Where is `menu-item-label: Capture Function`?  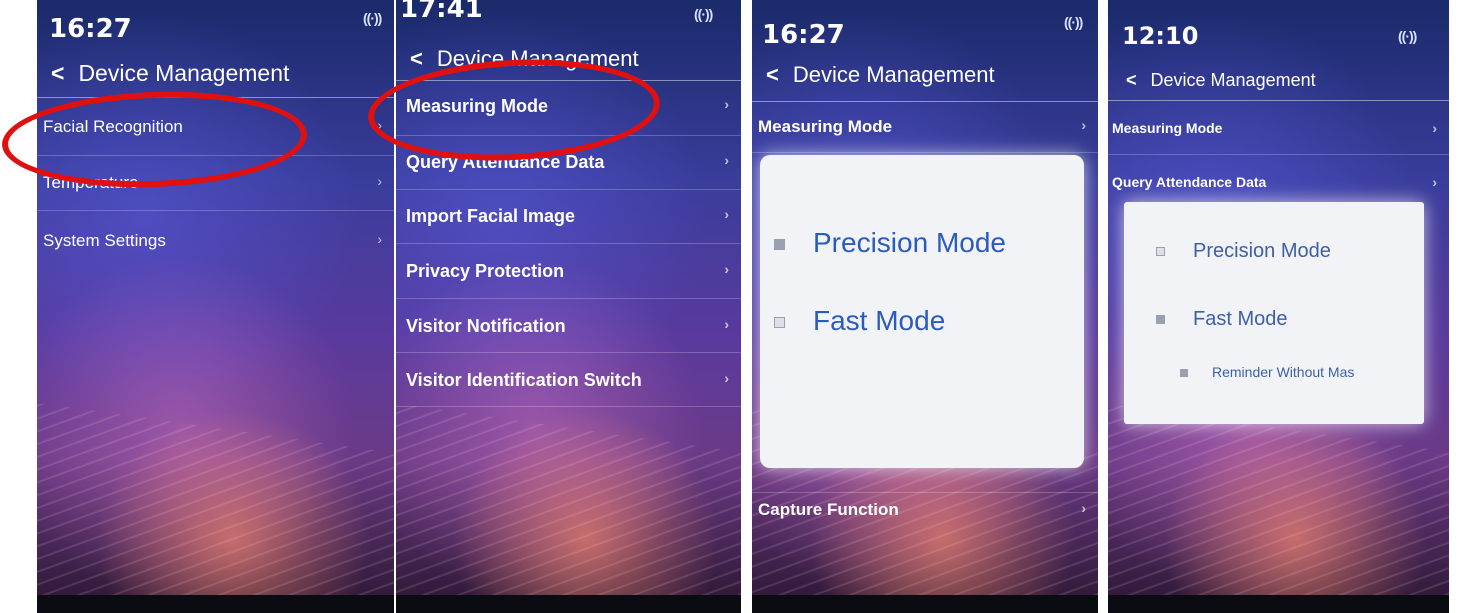
menu-item-label: Capture Function is located at coordinates (828, 509).